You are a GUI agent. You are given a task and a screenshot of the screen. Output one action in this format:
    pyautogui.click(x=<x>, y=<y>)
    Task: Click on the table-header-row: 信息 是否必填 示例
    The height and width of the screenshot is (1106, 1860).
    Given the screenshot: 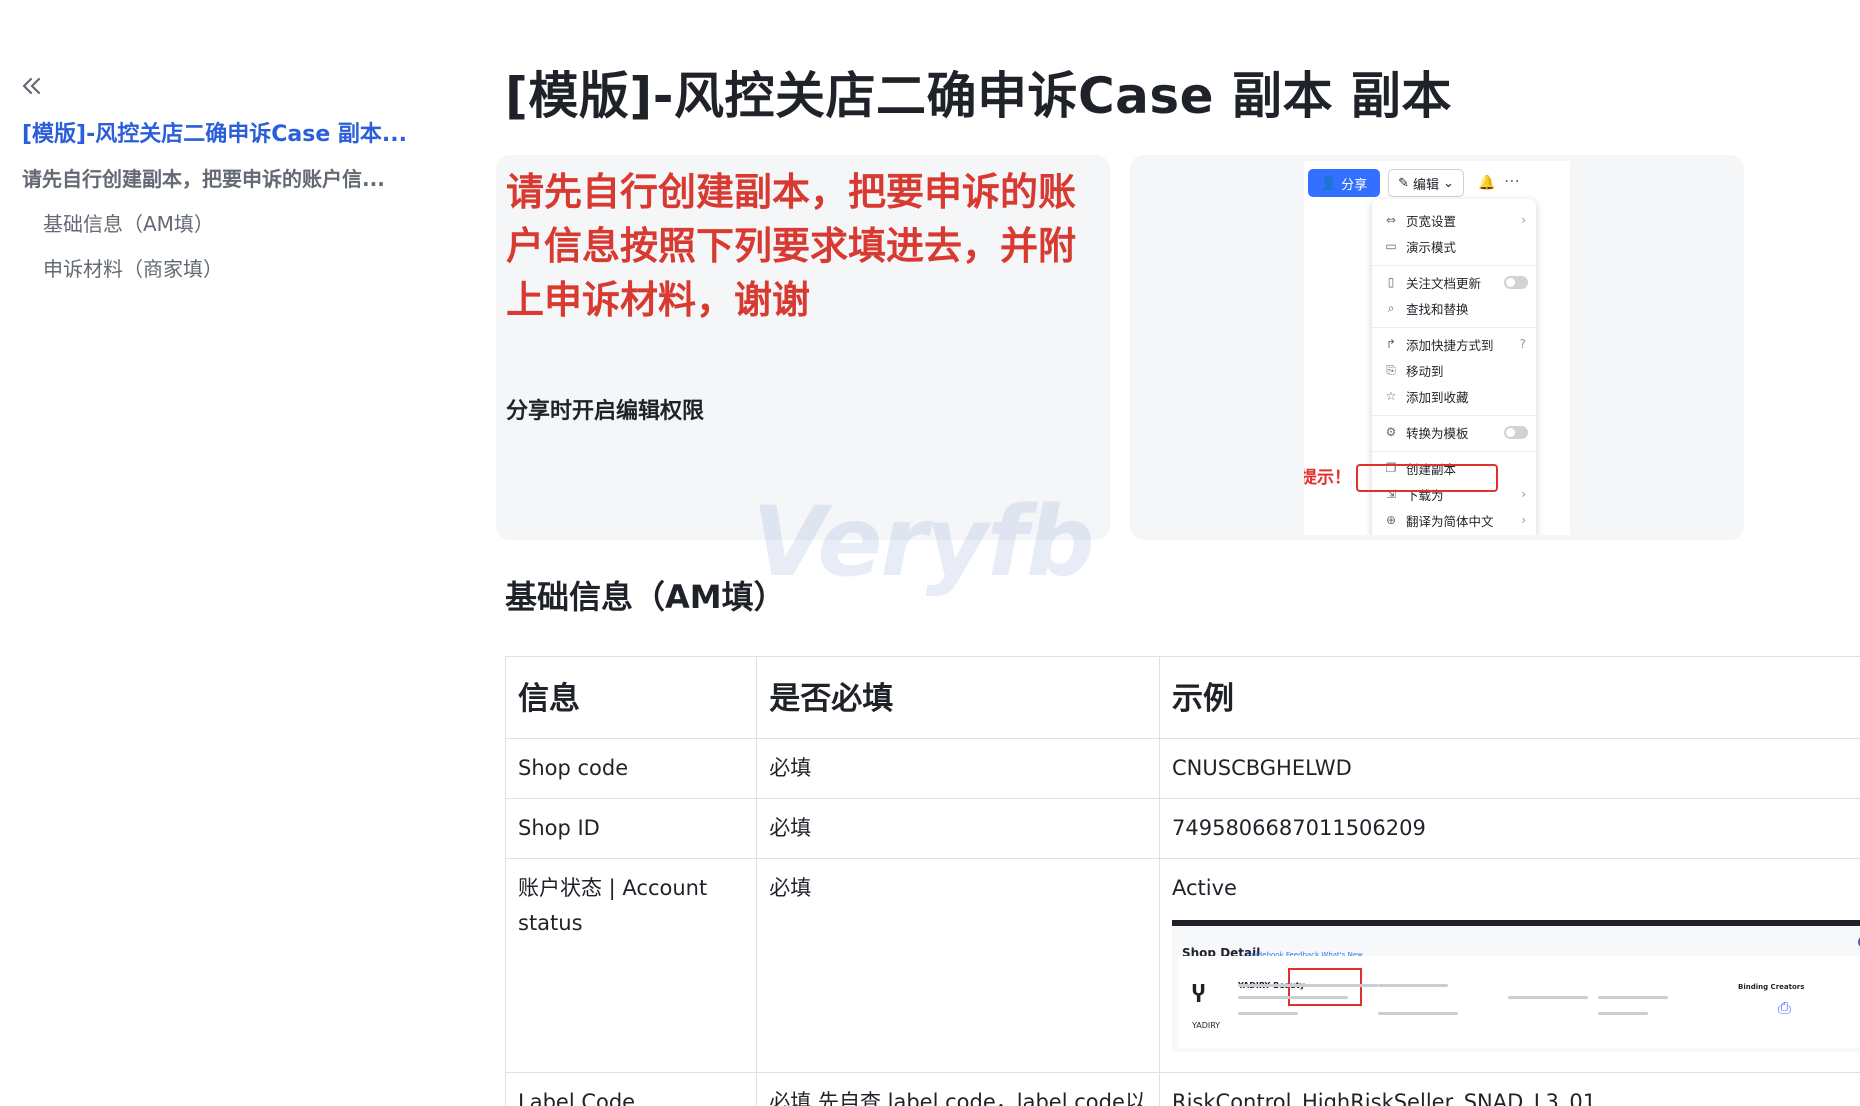 What is the action you would take?
    pyautogui.click(x=1182, y=697)
    